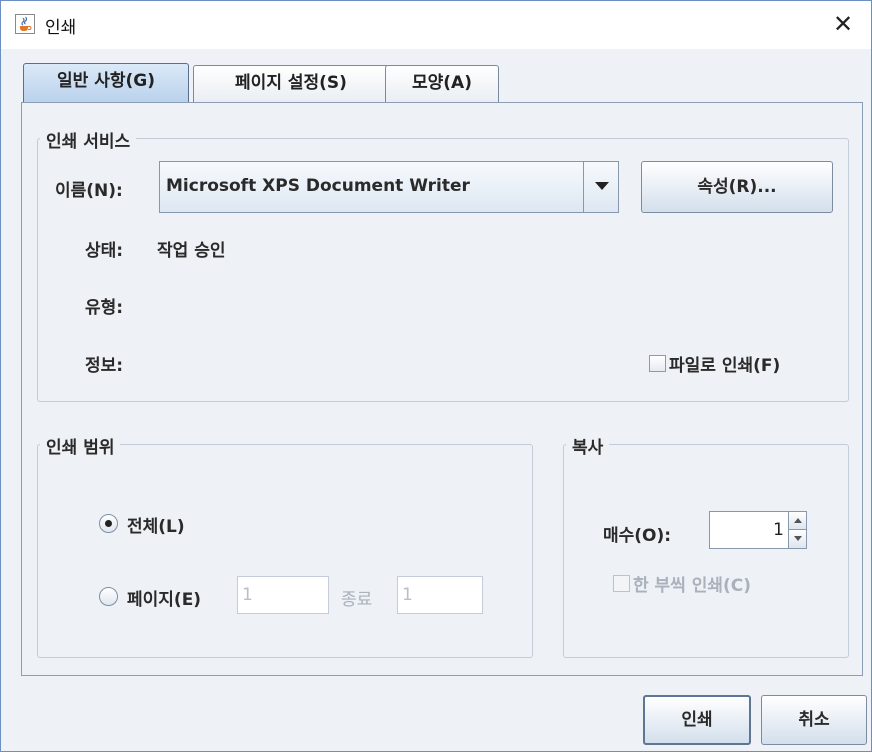 This screenshot has height=752, width=872. I want to click on tab-appearance: 모양(A), so click(442, 84).